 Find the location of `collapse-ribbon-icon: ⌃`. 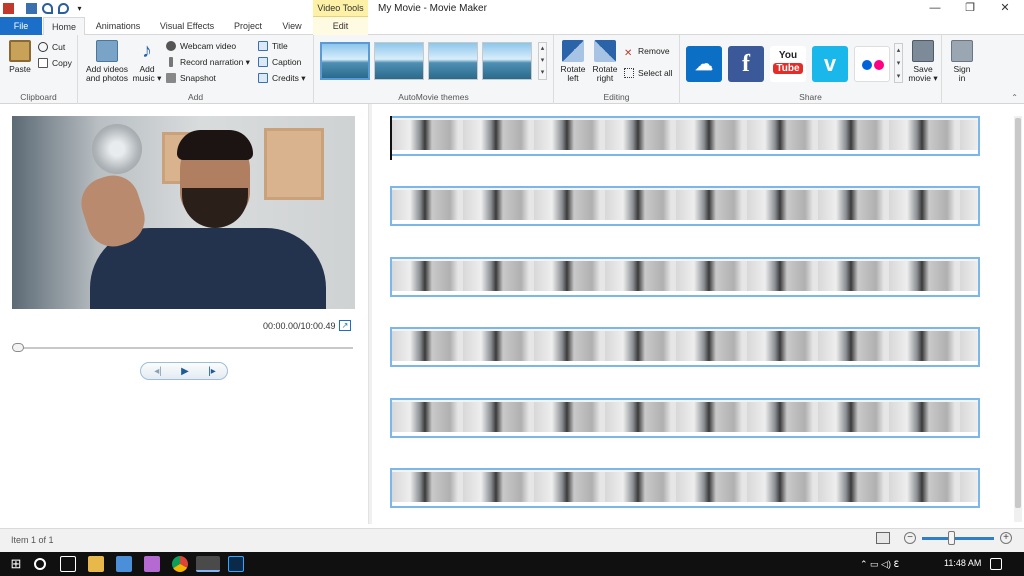

collapse-ribbon-icon: ⌃ is located at coordinates (1014, 97).